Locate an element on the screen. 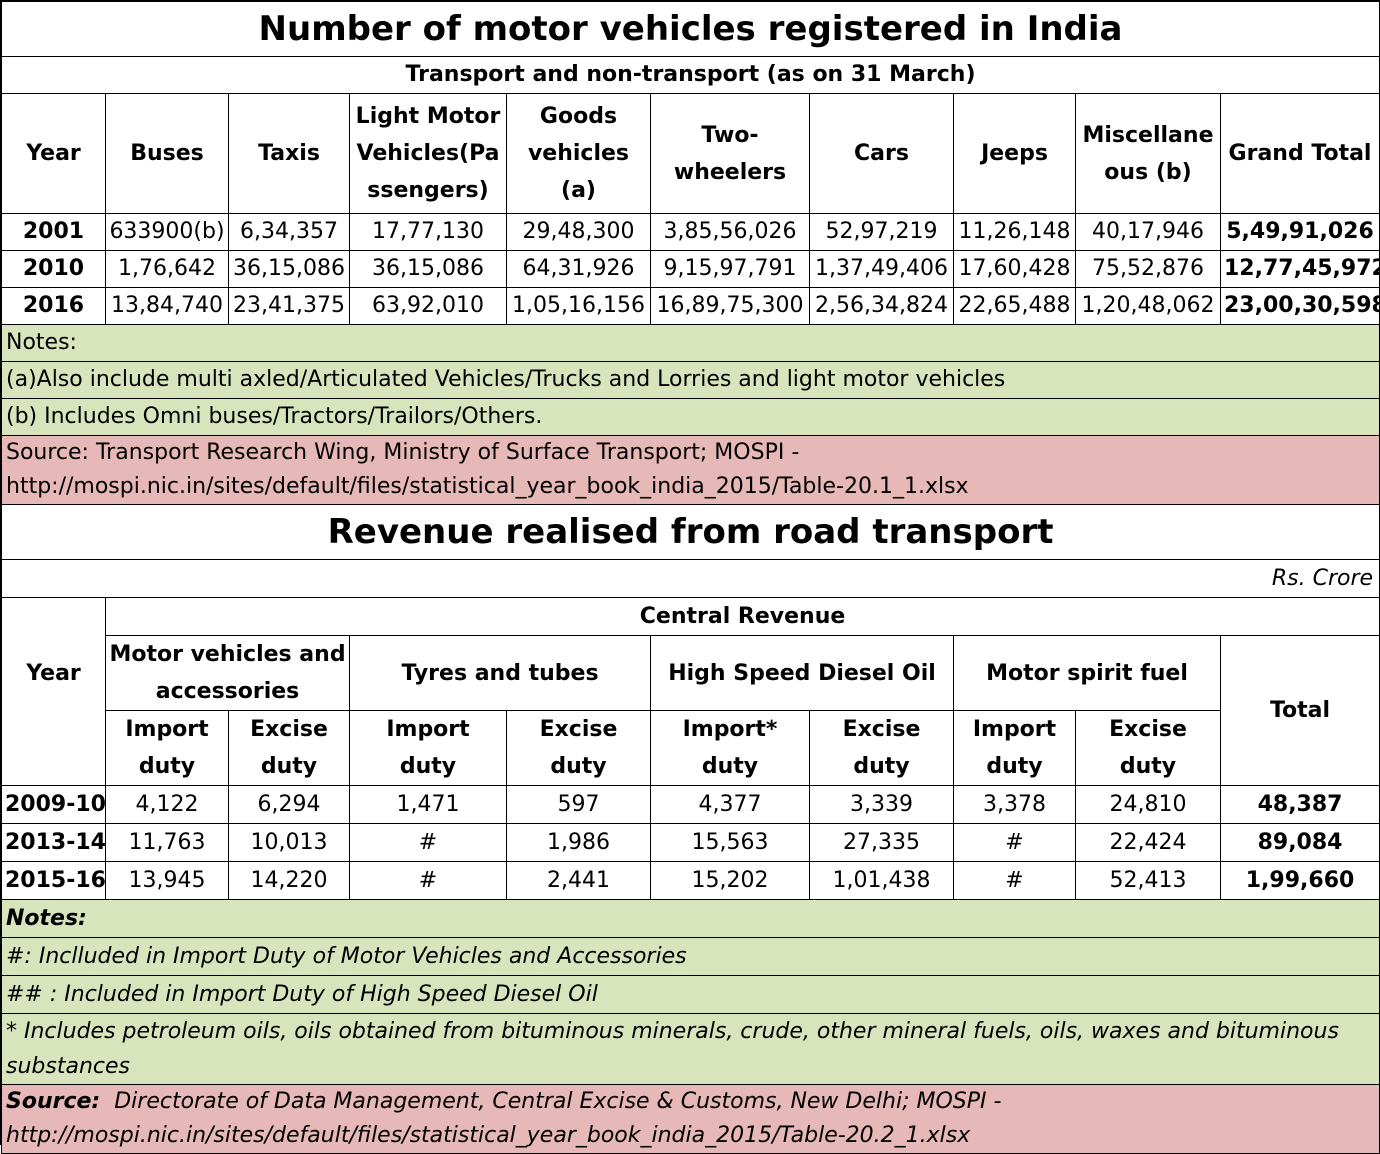 This screenshot has height=1154, width=1380. year-cell: 2009-10 is located at coordinates (53, 804).